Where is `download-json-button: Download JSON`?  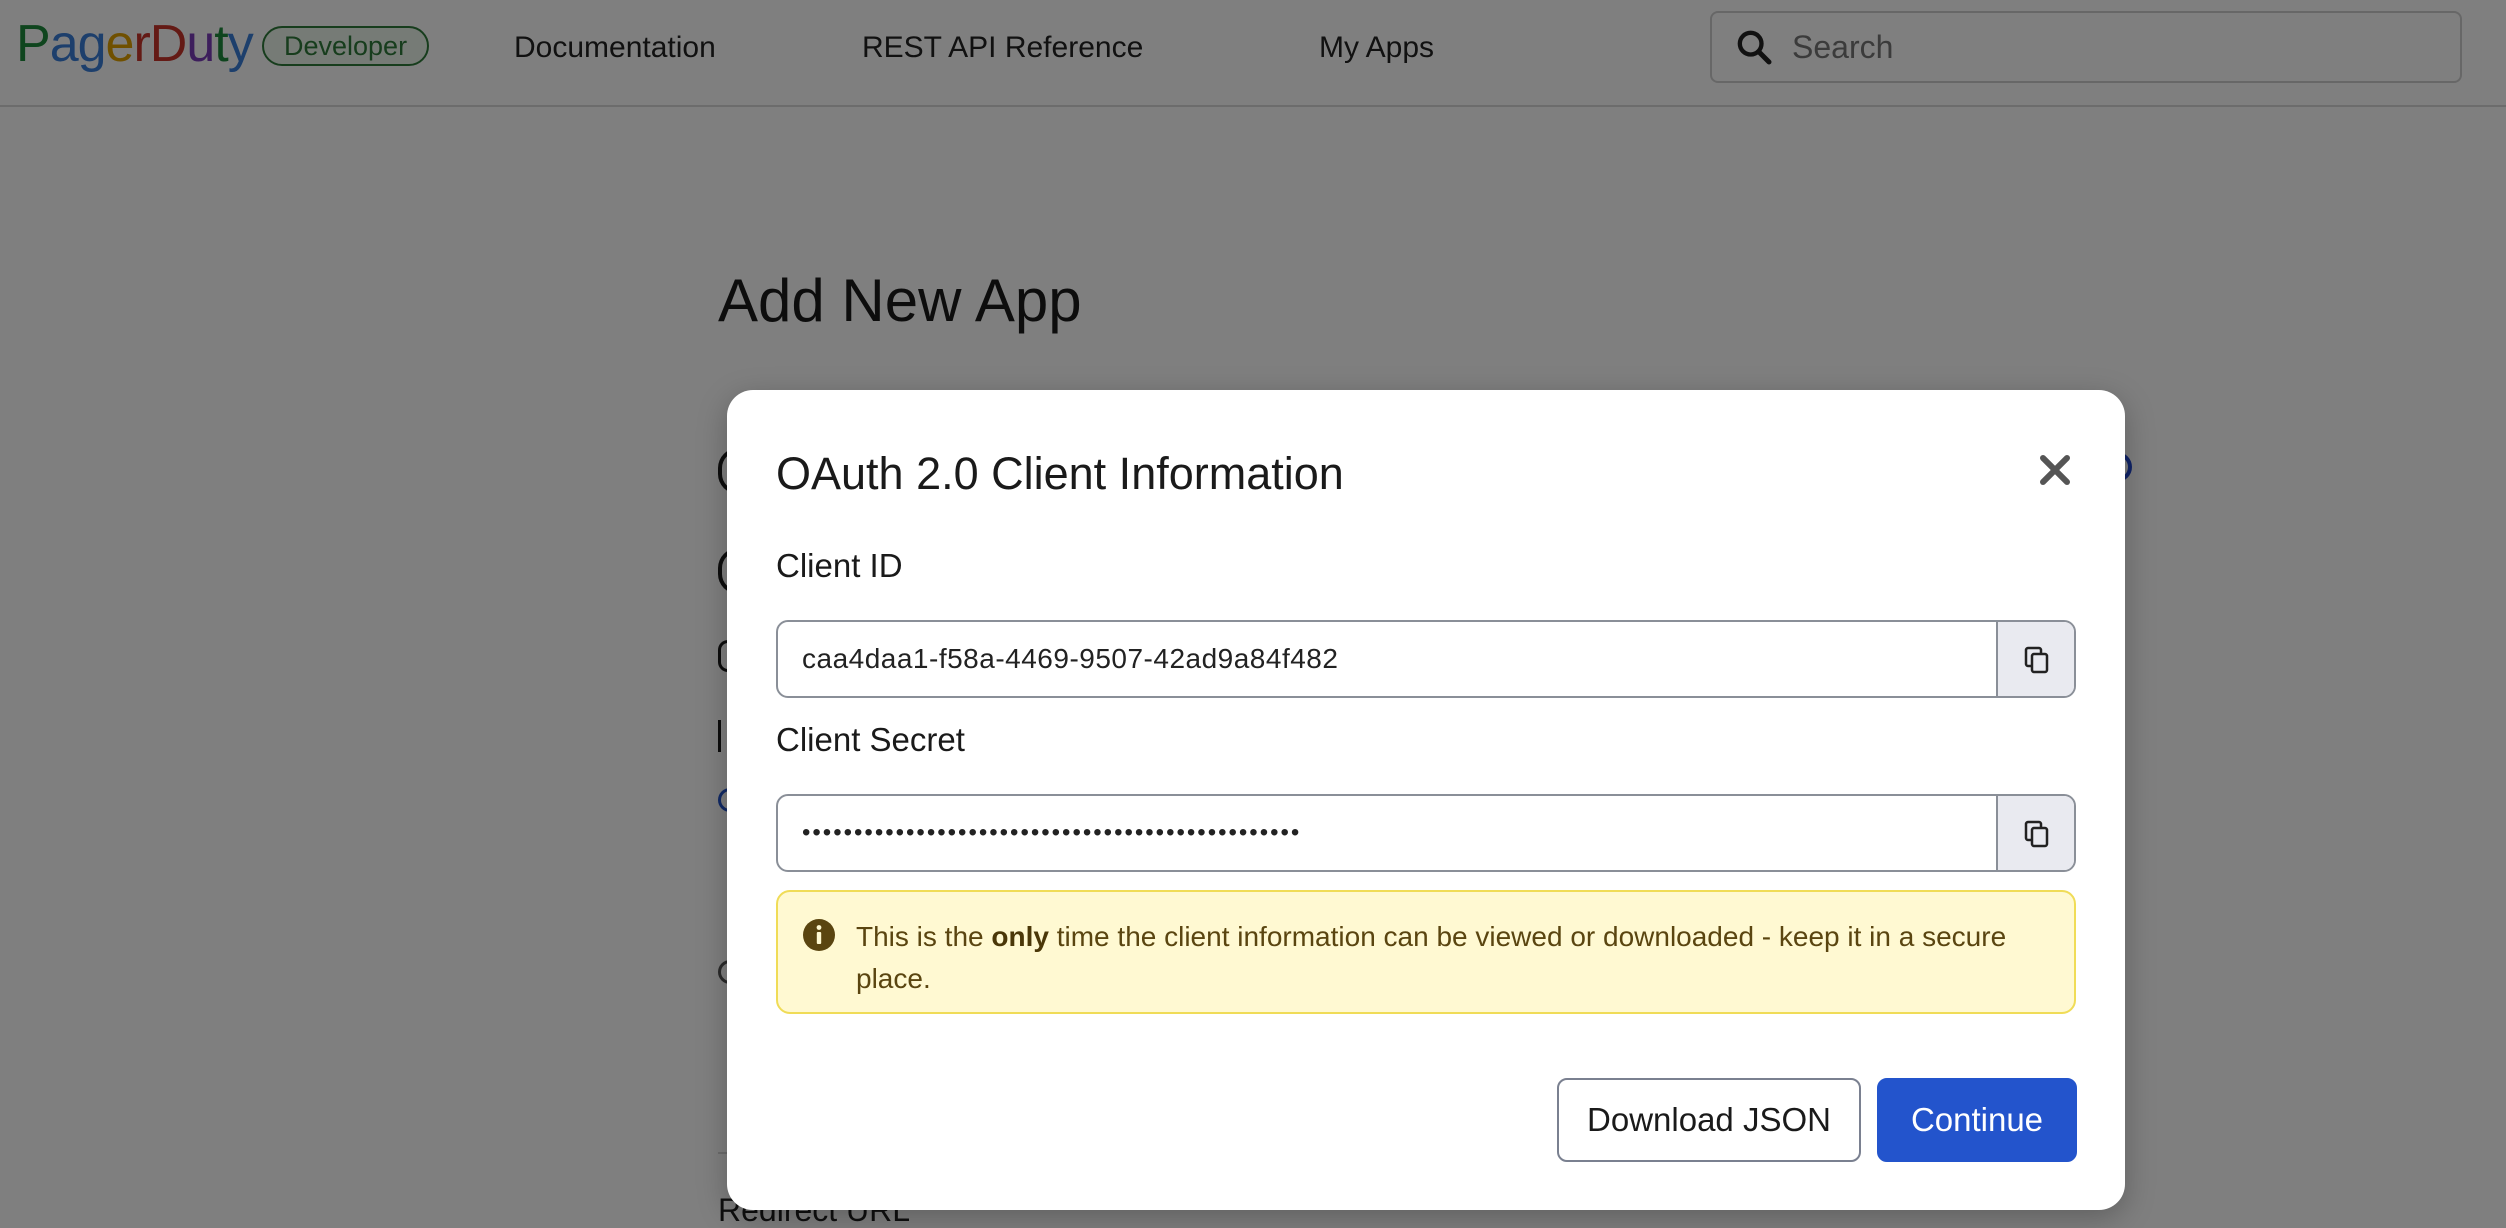 download-json-button: Download JSON is located at coordinates (1709, 1120).